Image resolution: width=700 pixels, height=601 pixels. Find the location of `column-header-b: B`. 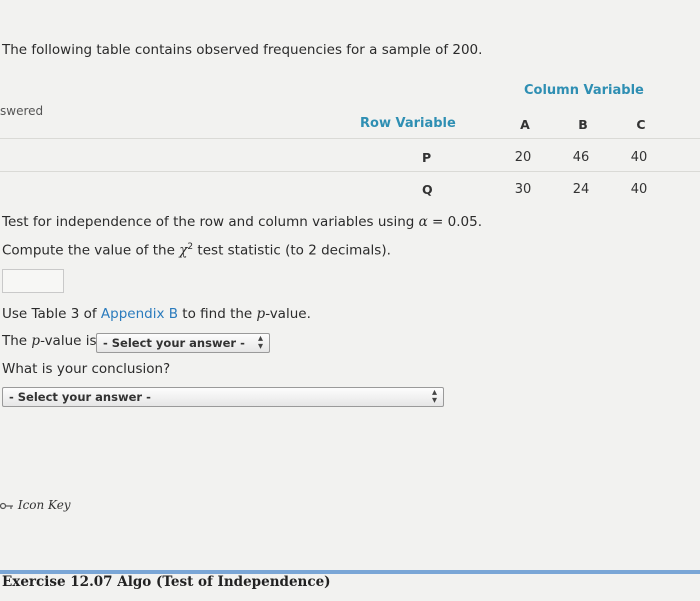

column-header-b: B is located at coordinates (583, 124).